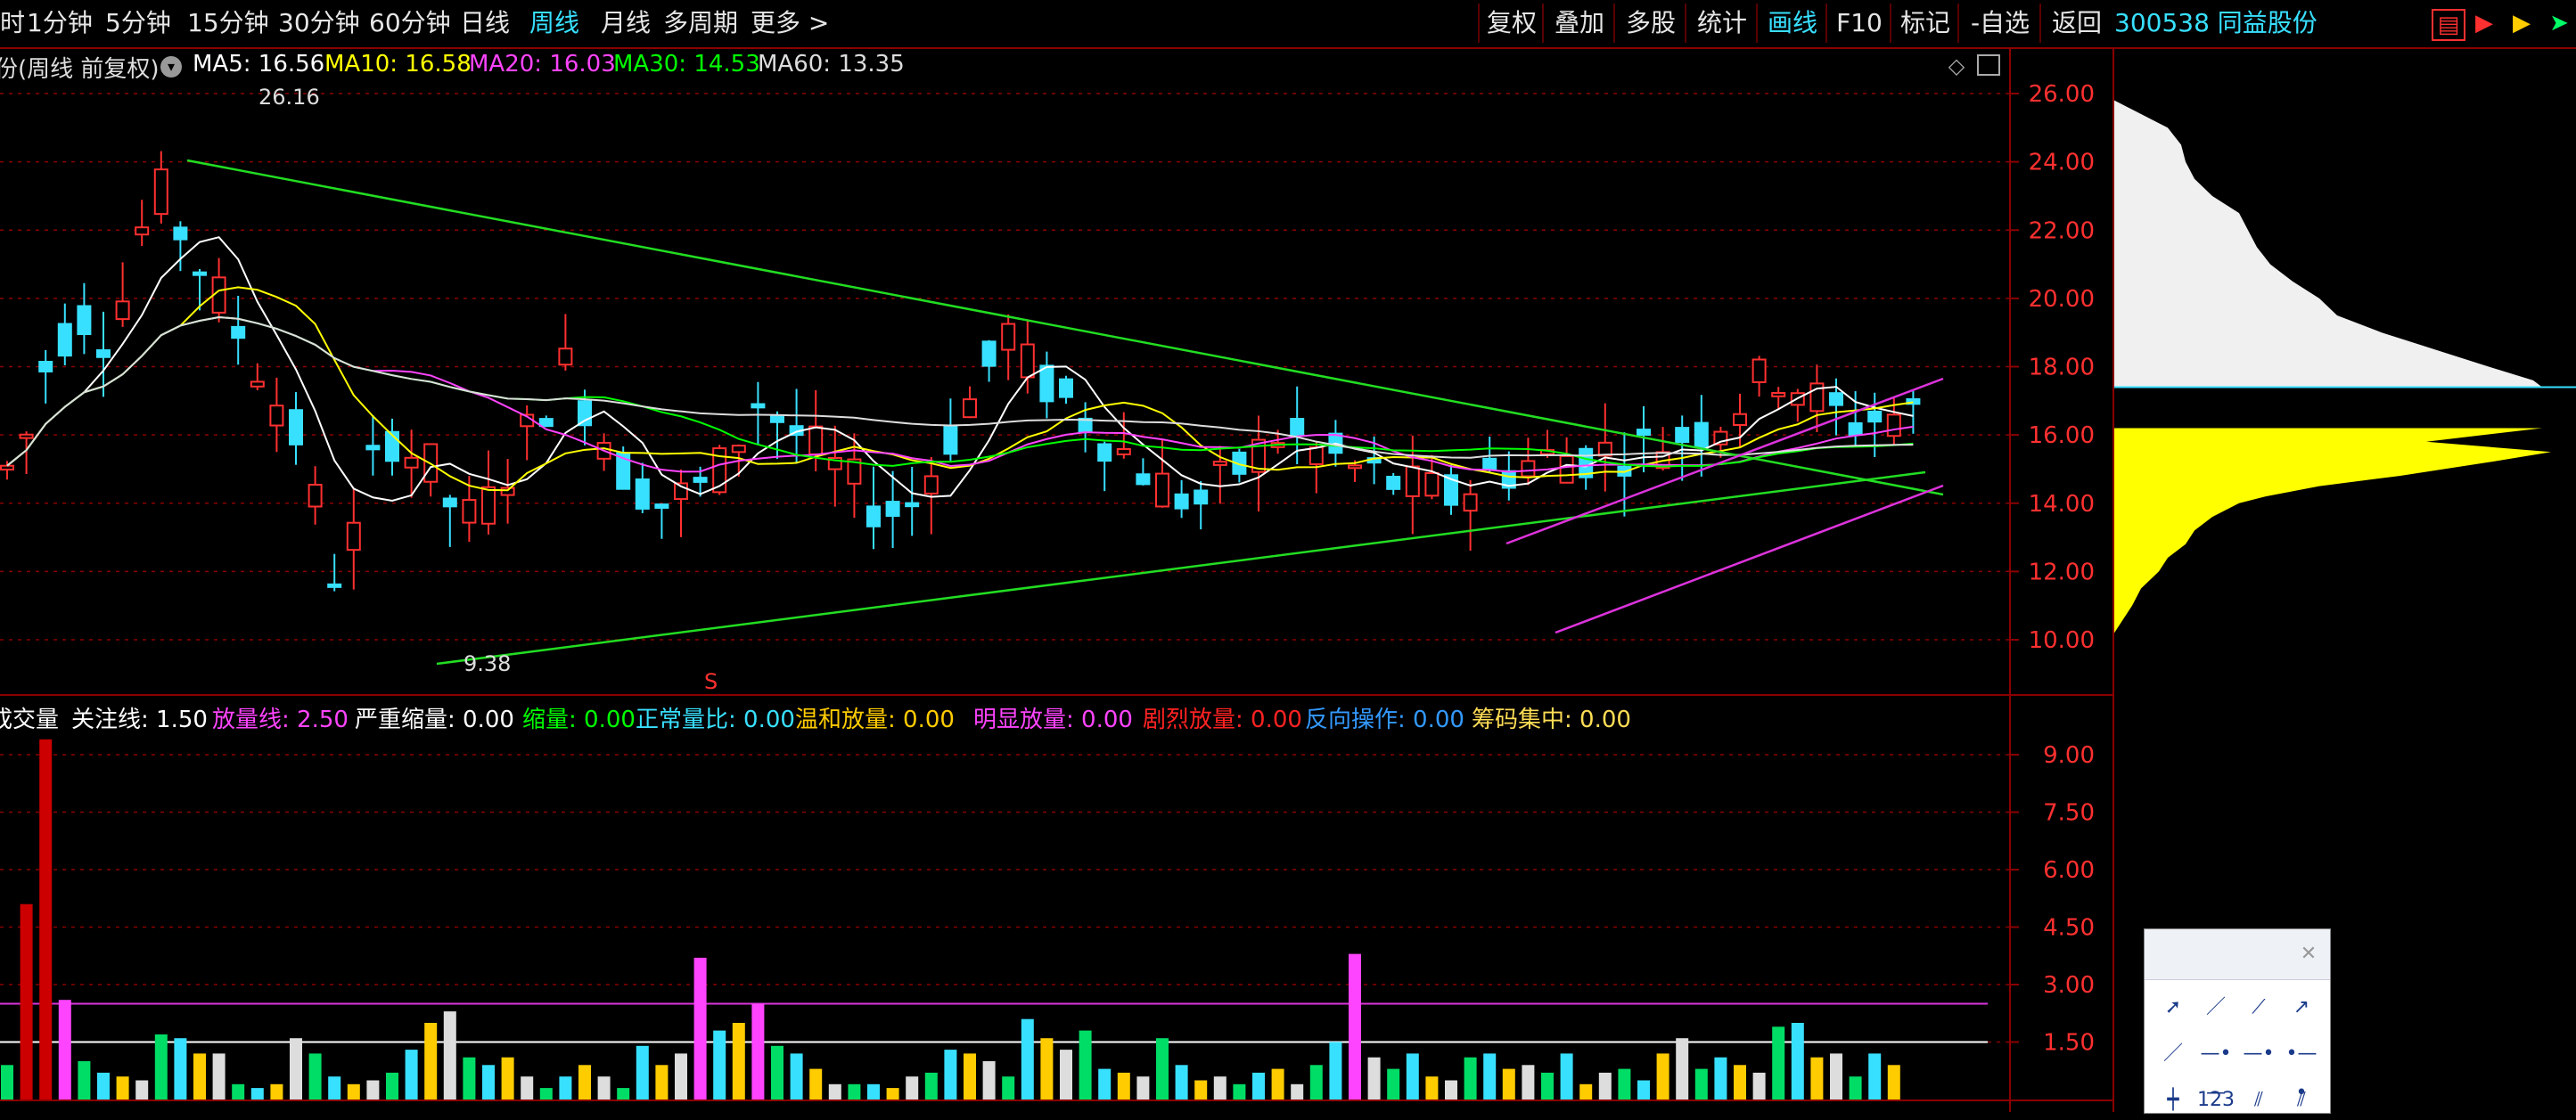  What do you see at coordinates (554, 23) in the screenshot?
I see `period-tab-7: 周线` at bounding box center [554, 23].